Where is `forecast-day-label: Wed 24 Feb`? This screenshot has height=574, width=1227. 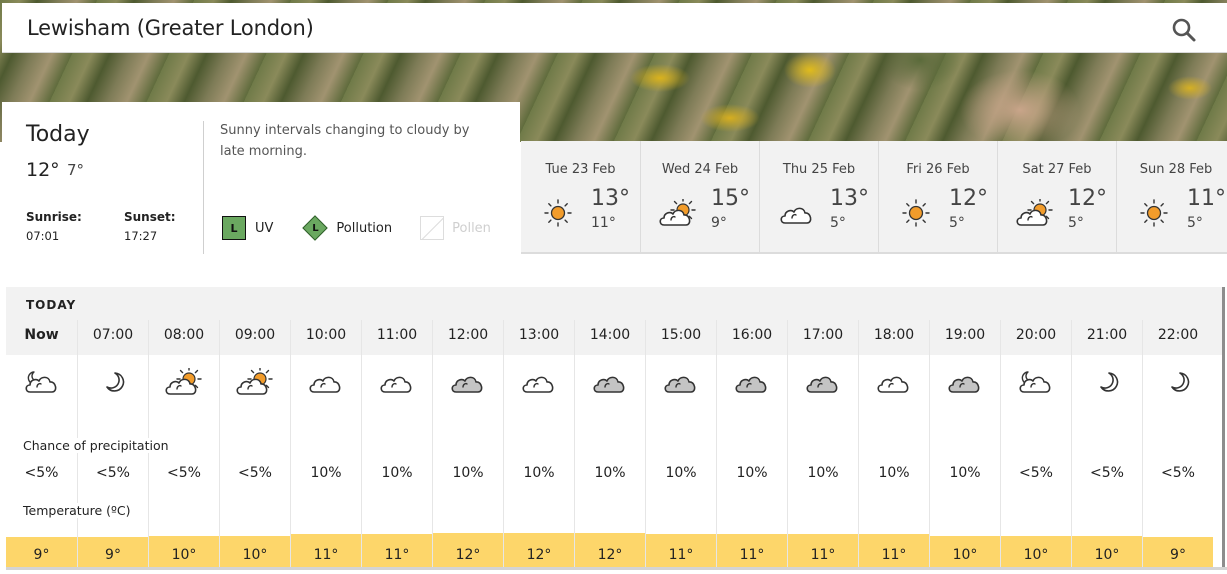 forecast-day-label: Wed 24 Feb is located at coordinates (700, 169).